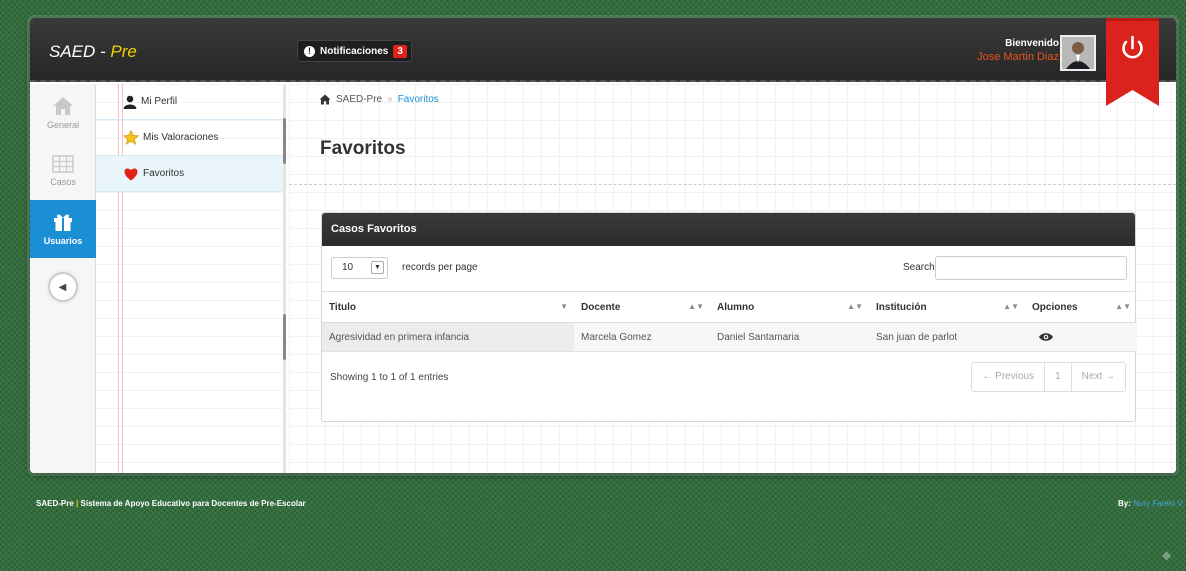  Describe the element at coordinates (1058, 377) in the screenshot. I see `page-1-button: 1` at that location.